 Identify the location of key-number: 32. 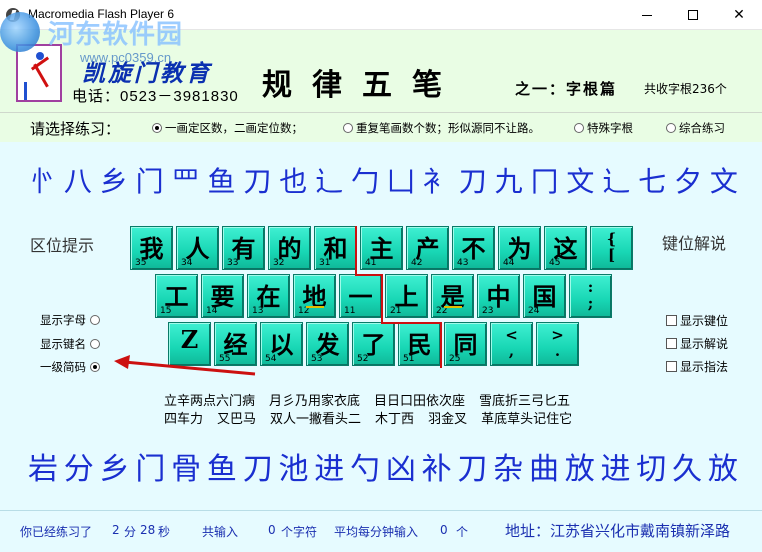
(279, 263).